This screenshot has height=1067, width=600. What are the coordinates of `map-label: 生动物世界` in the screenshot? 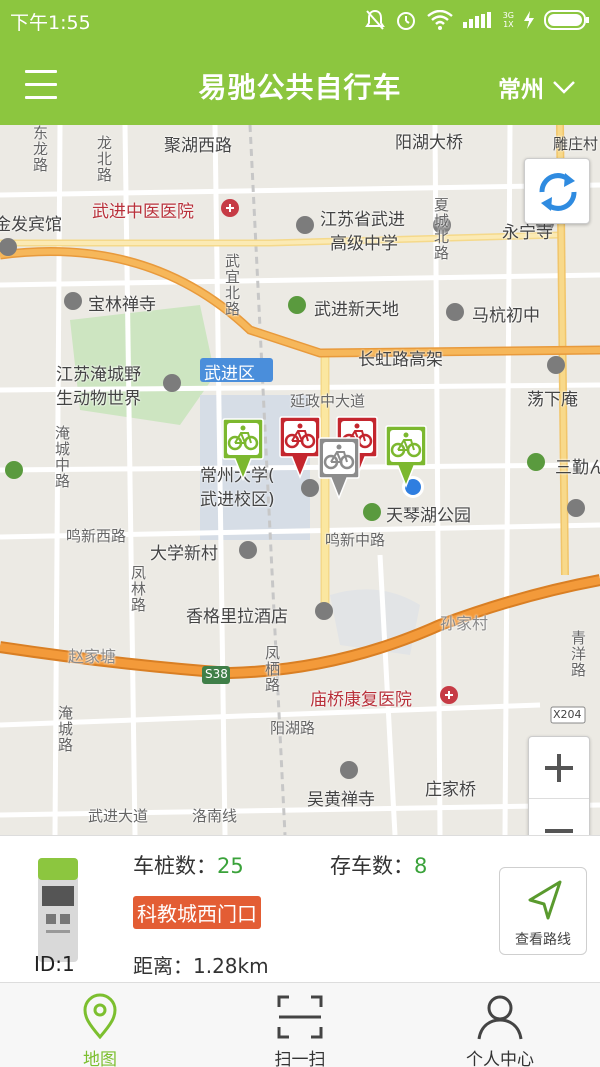 It's located at (98, 399).